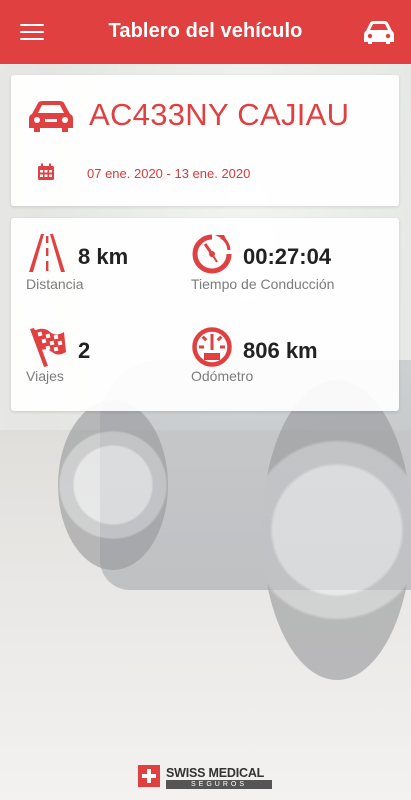 This screenshot has width=411, height=800. Describe the element at coordinates (84, 350) in the screenshot. I see `trips-value: 2` at that location.